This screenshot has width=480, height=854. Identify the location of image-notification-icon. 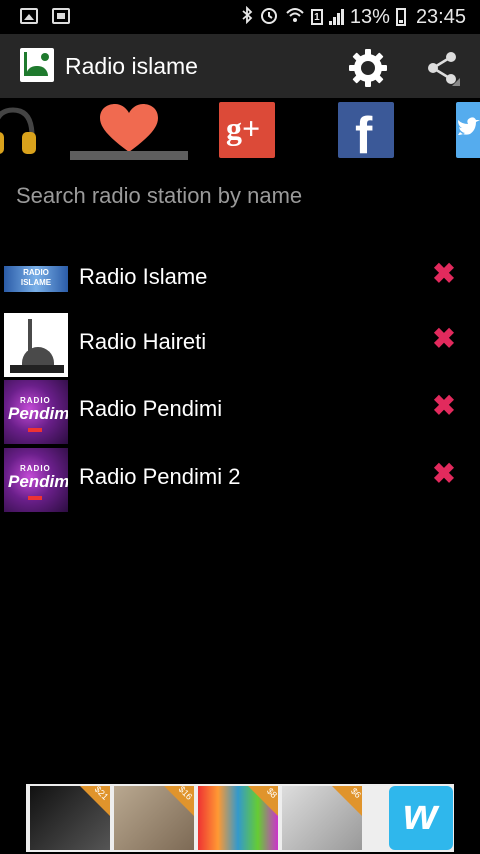
(29, 16).